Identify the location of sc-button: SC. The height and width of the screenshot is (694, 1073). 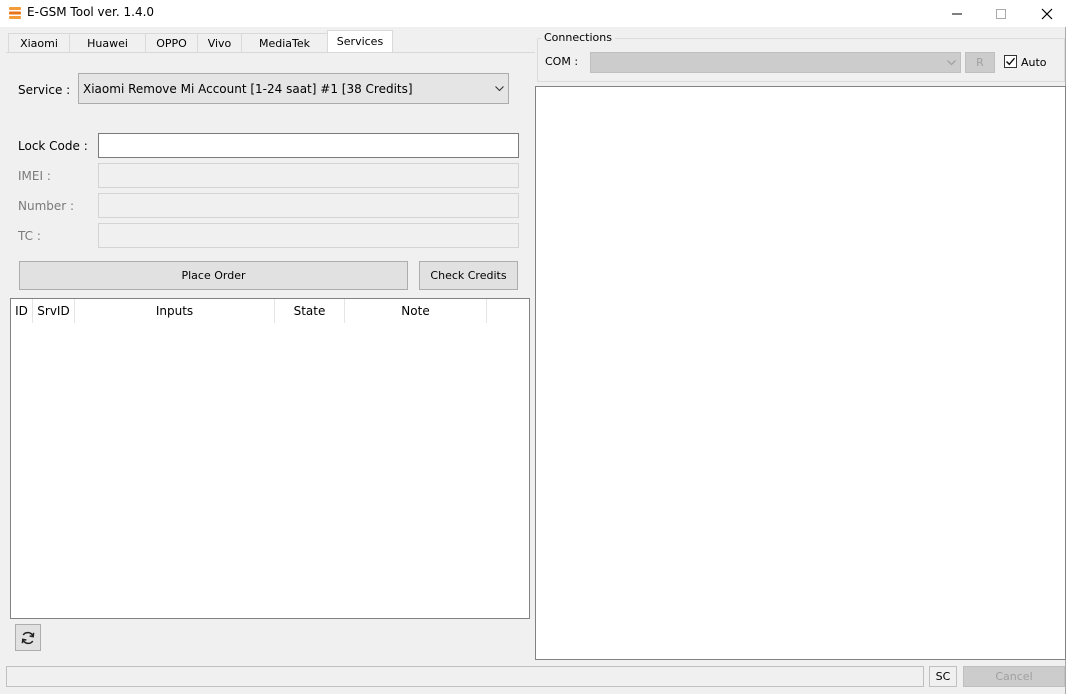
(943, 676).